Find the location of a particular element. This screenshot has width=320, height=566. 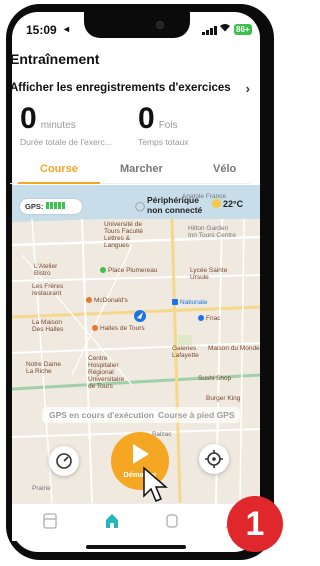

train-icon is located at coordinates (175, 302).